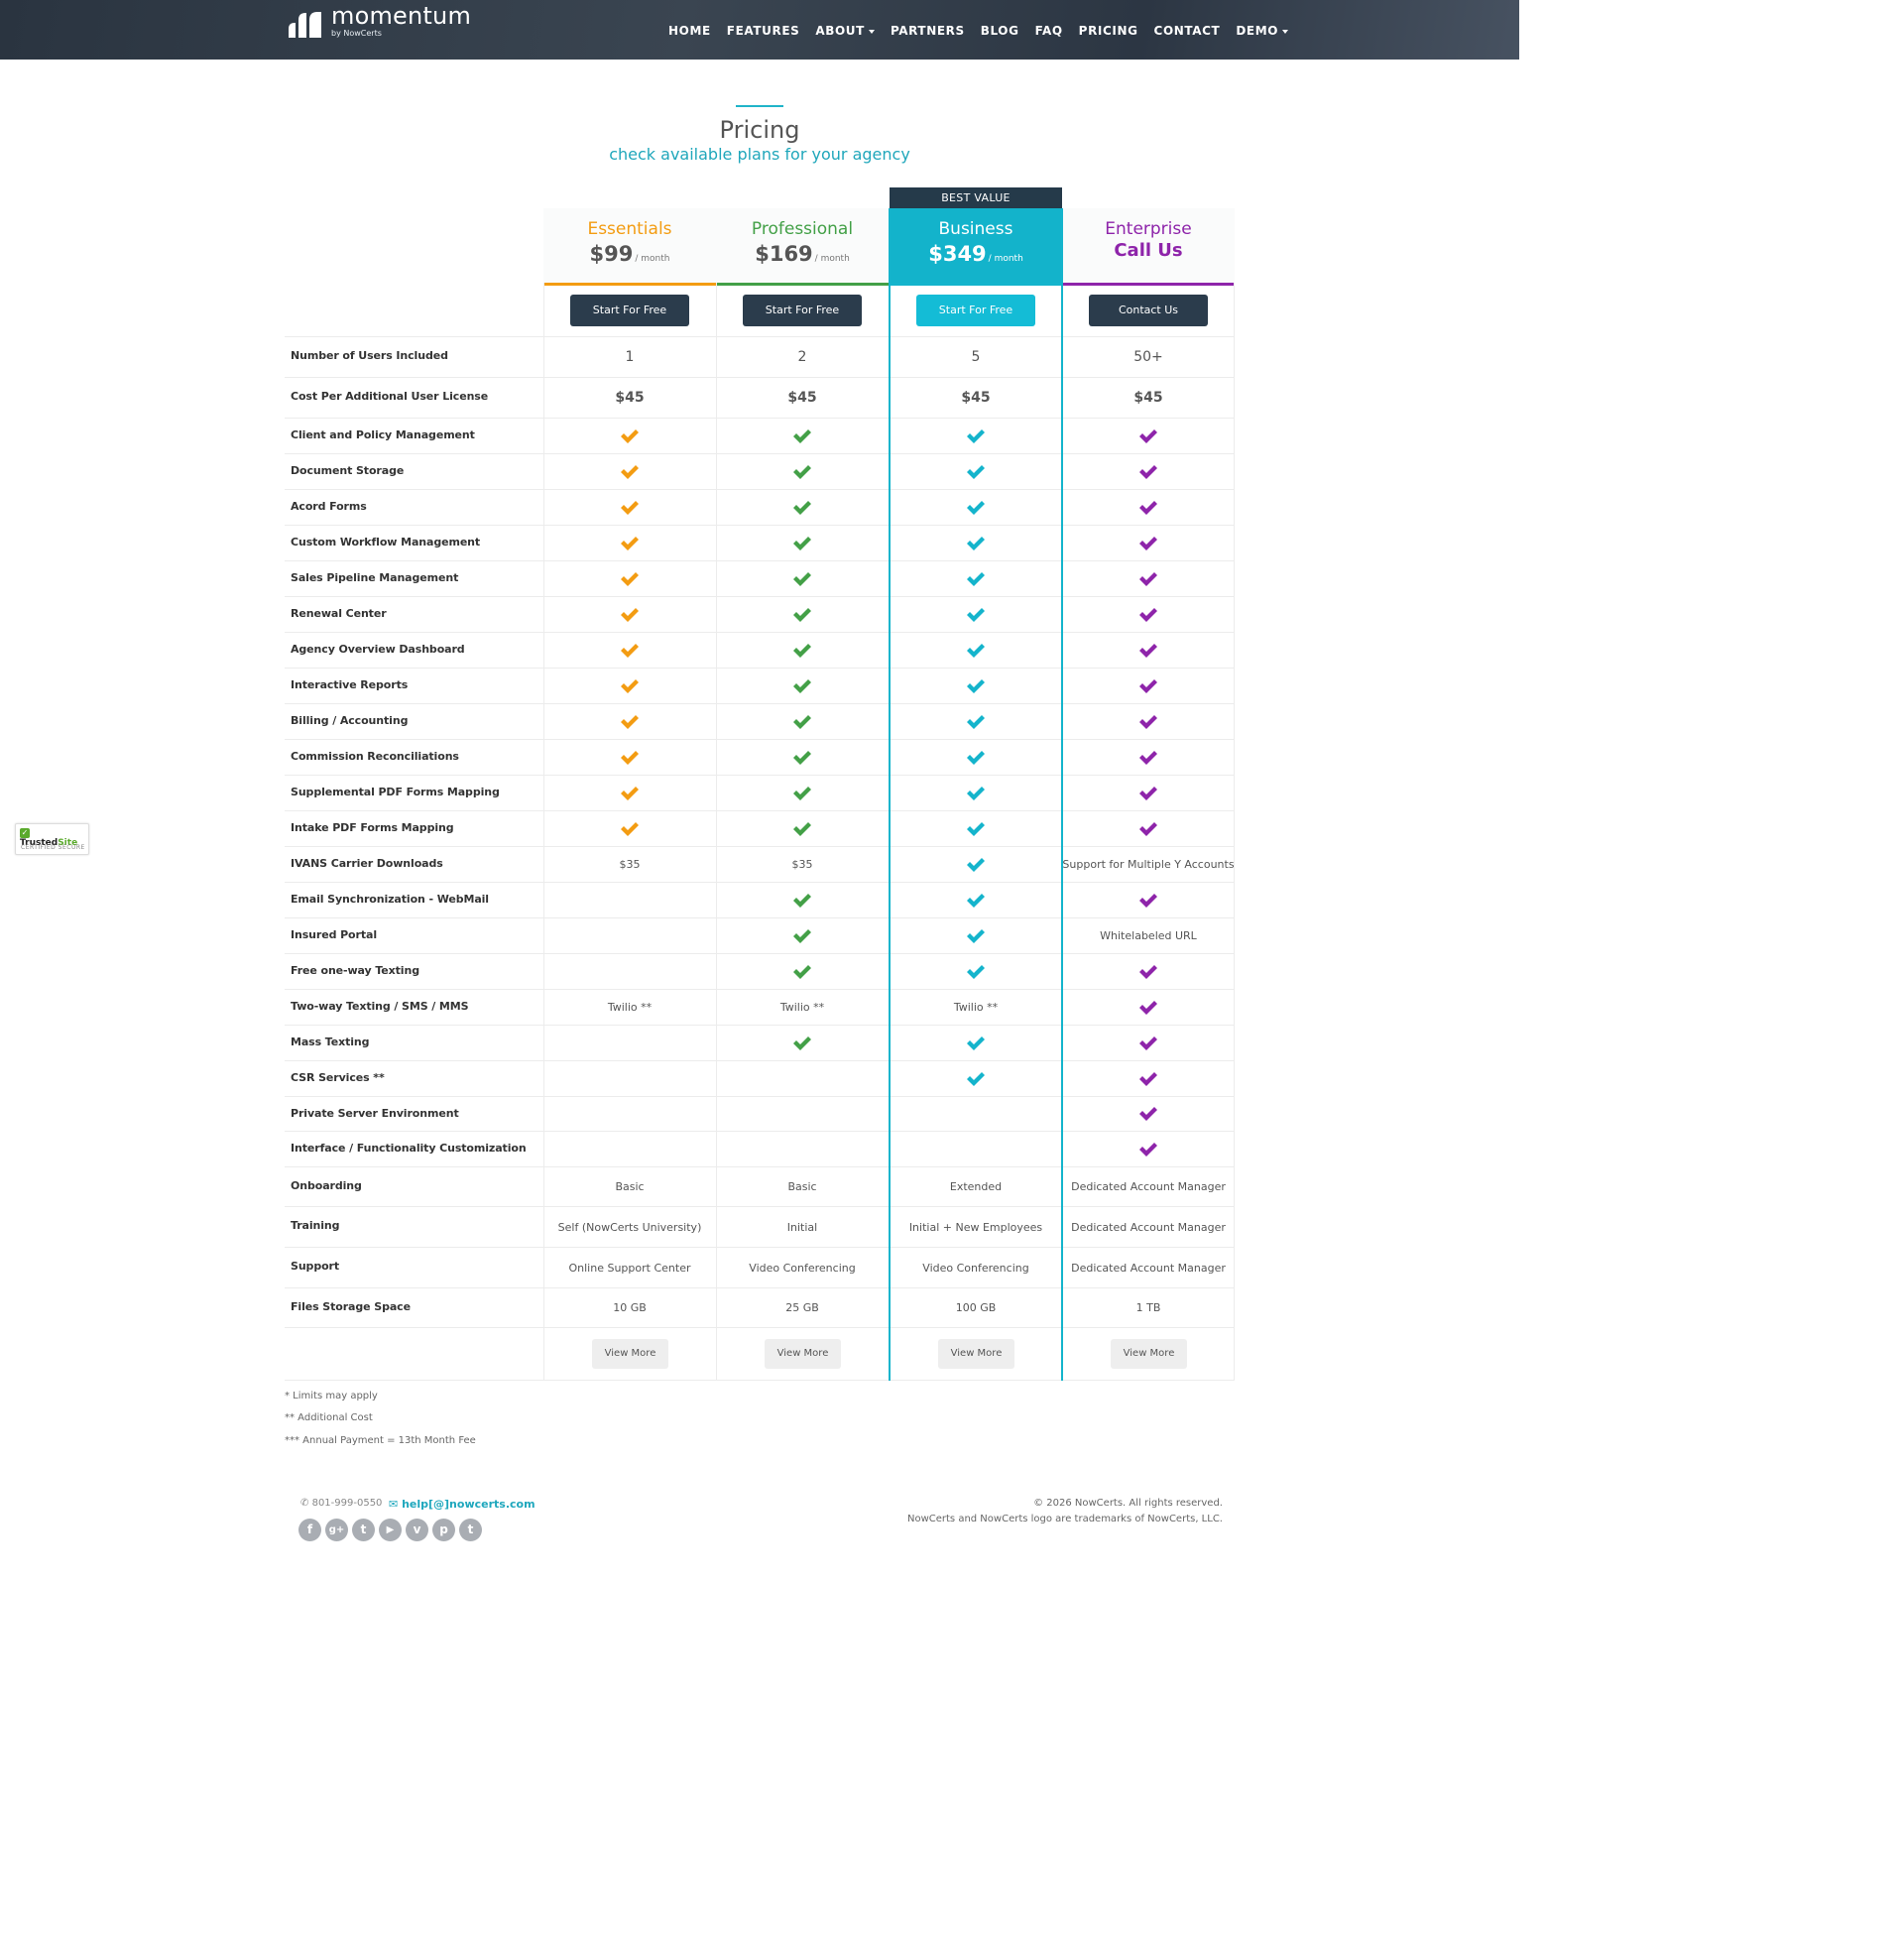  I want to click on nav-faq: FAQ, so click(1049, 33).